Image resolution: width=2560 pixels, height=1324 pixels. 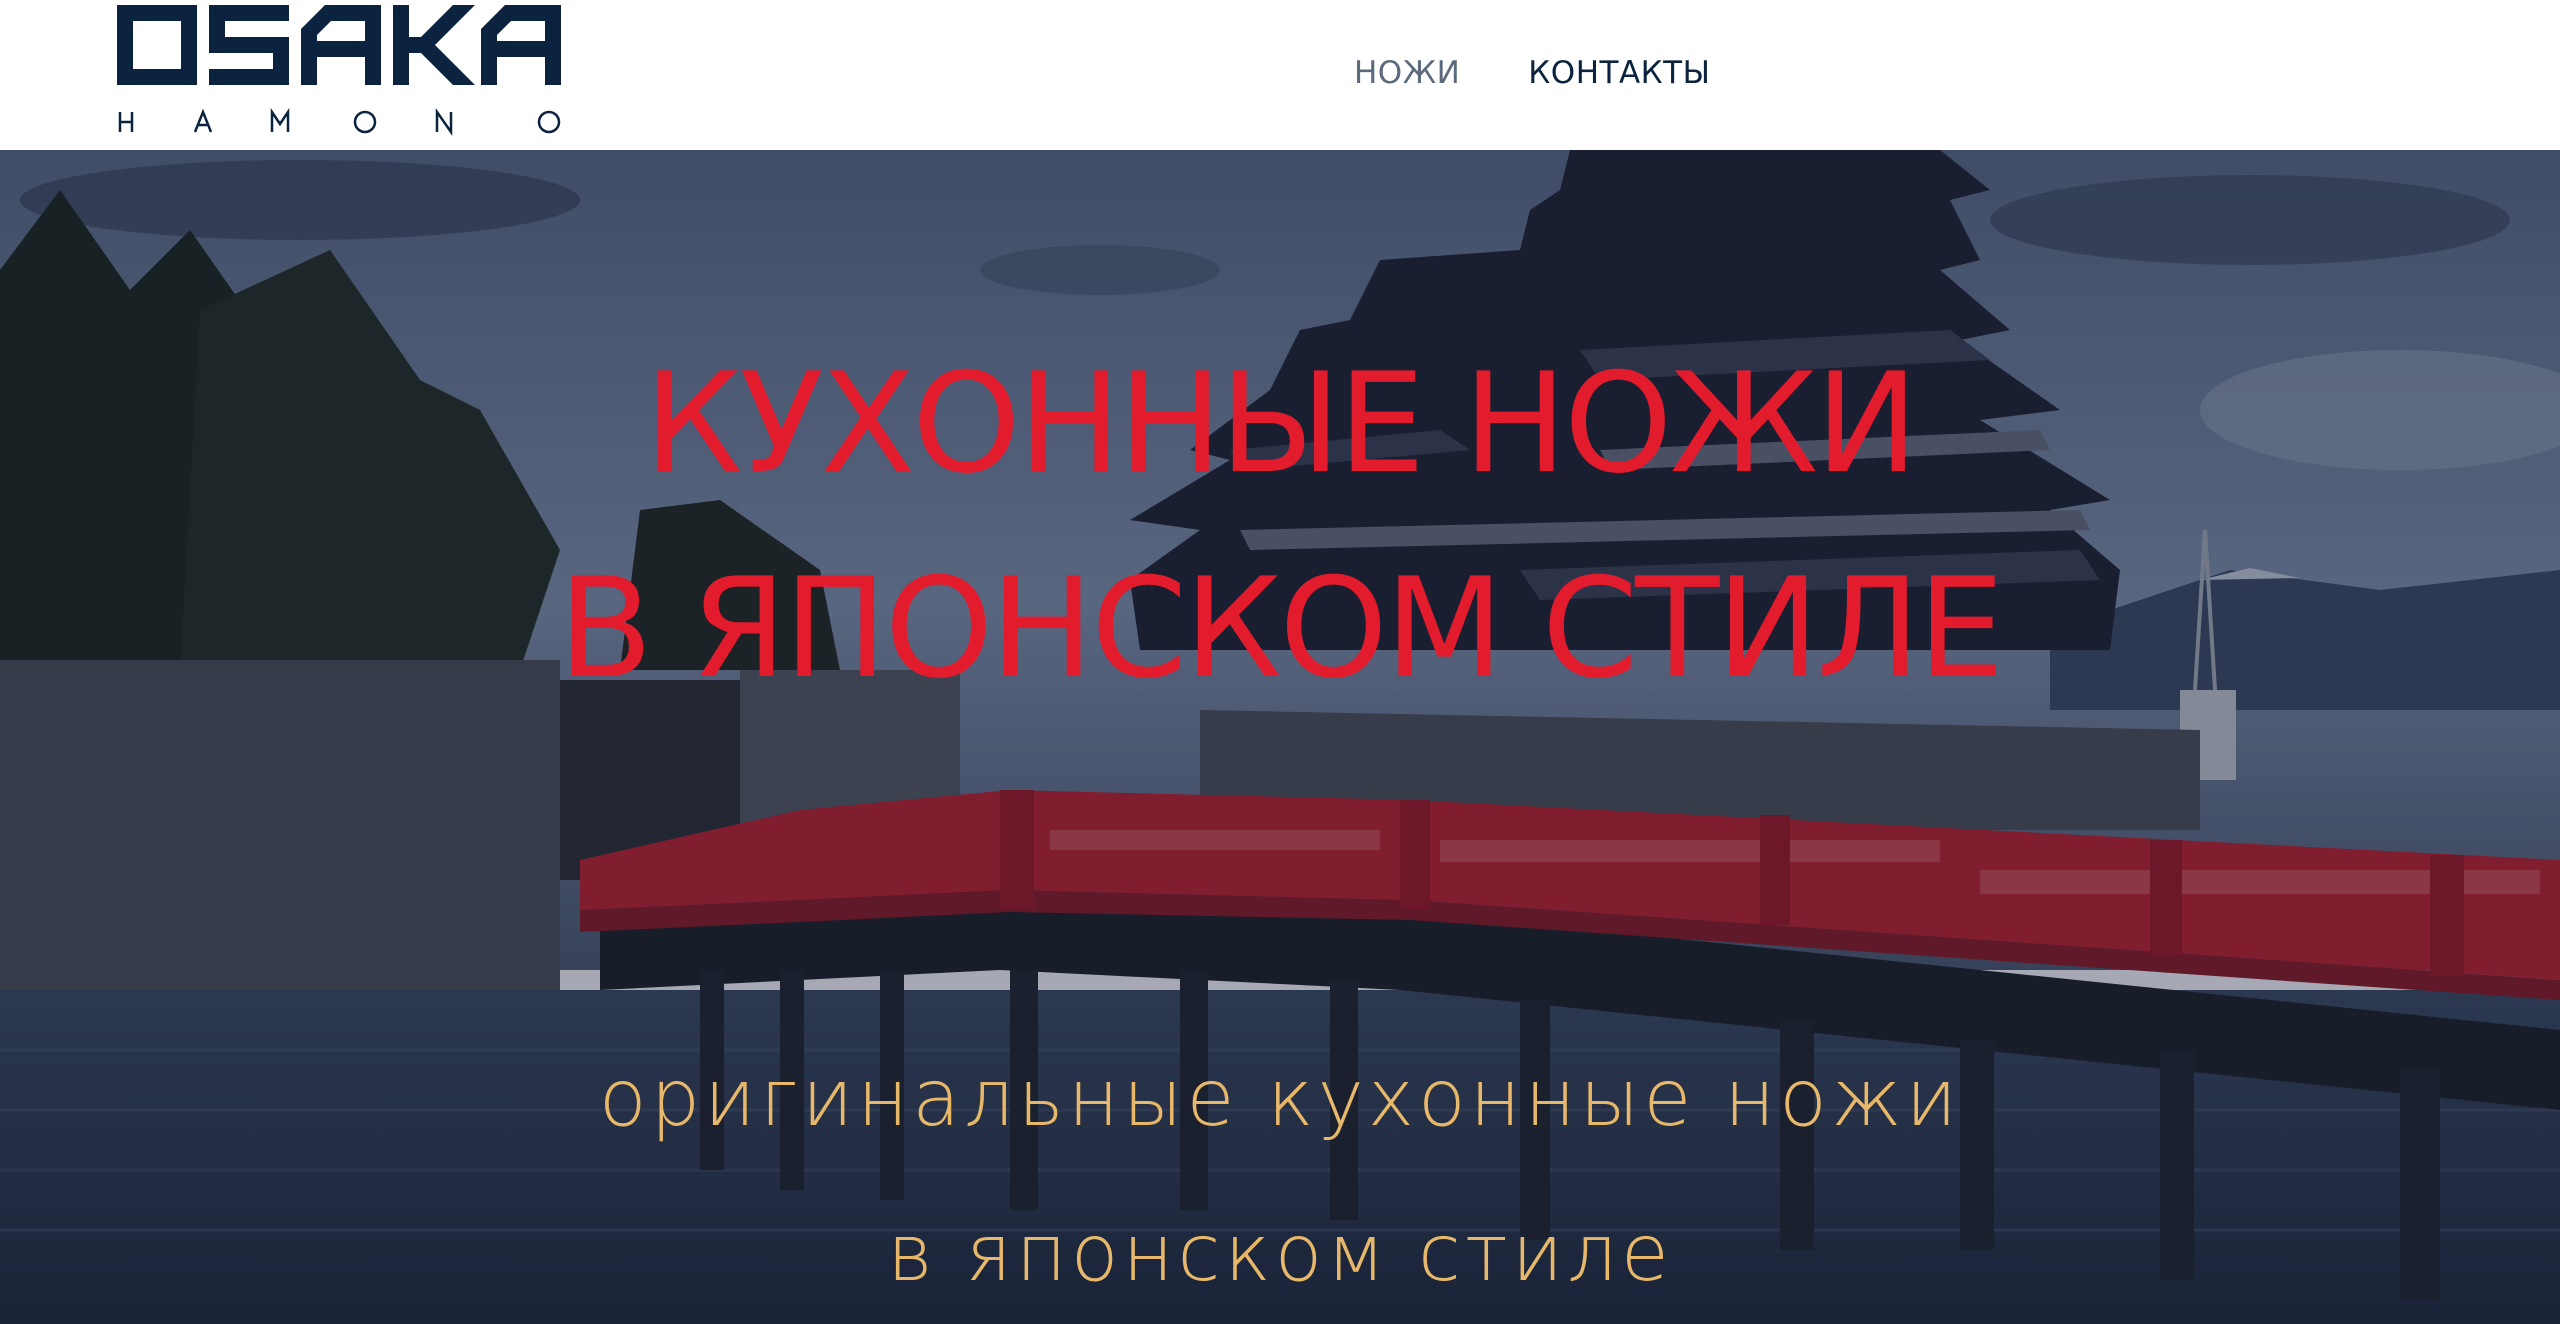 I want to click on main-nav: НОЖИ КОНТАКТЫ, so click(x=1532, y=73).